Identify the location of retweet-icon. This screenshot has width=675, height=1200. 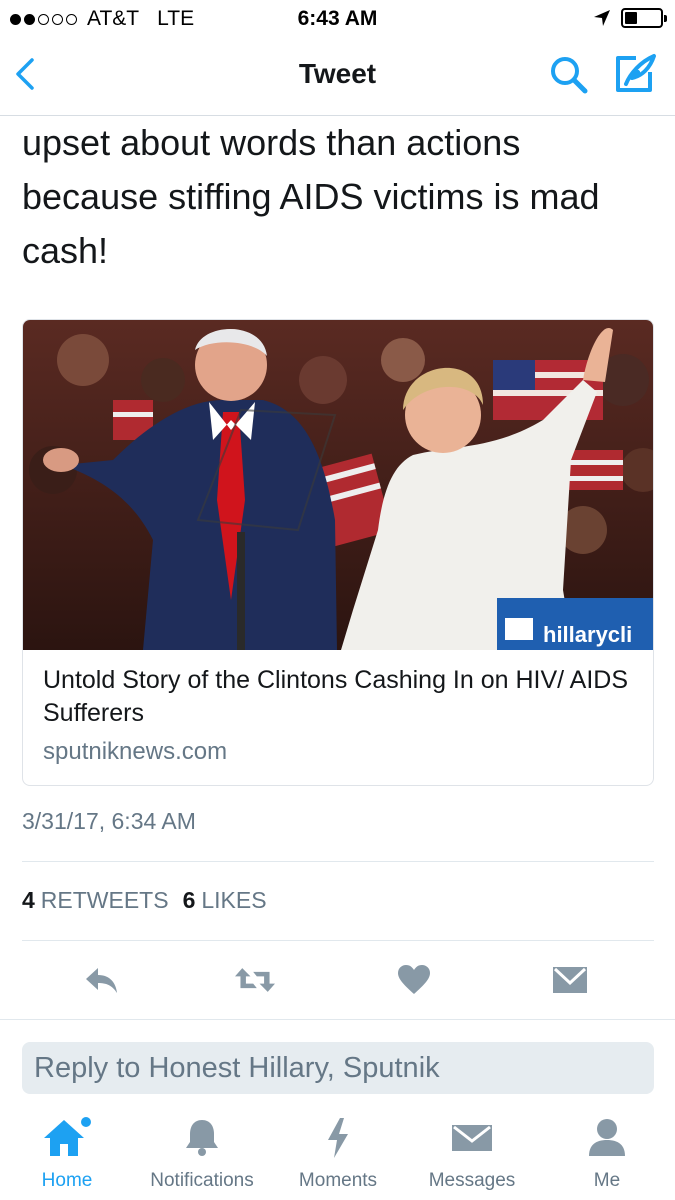
(255, 980).